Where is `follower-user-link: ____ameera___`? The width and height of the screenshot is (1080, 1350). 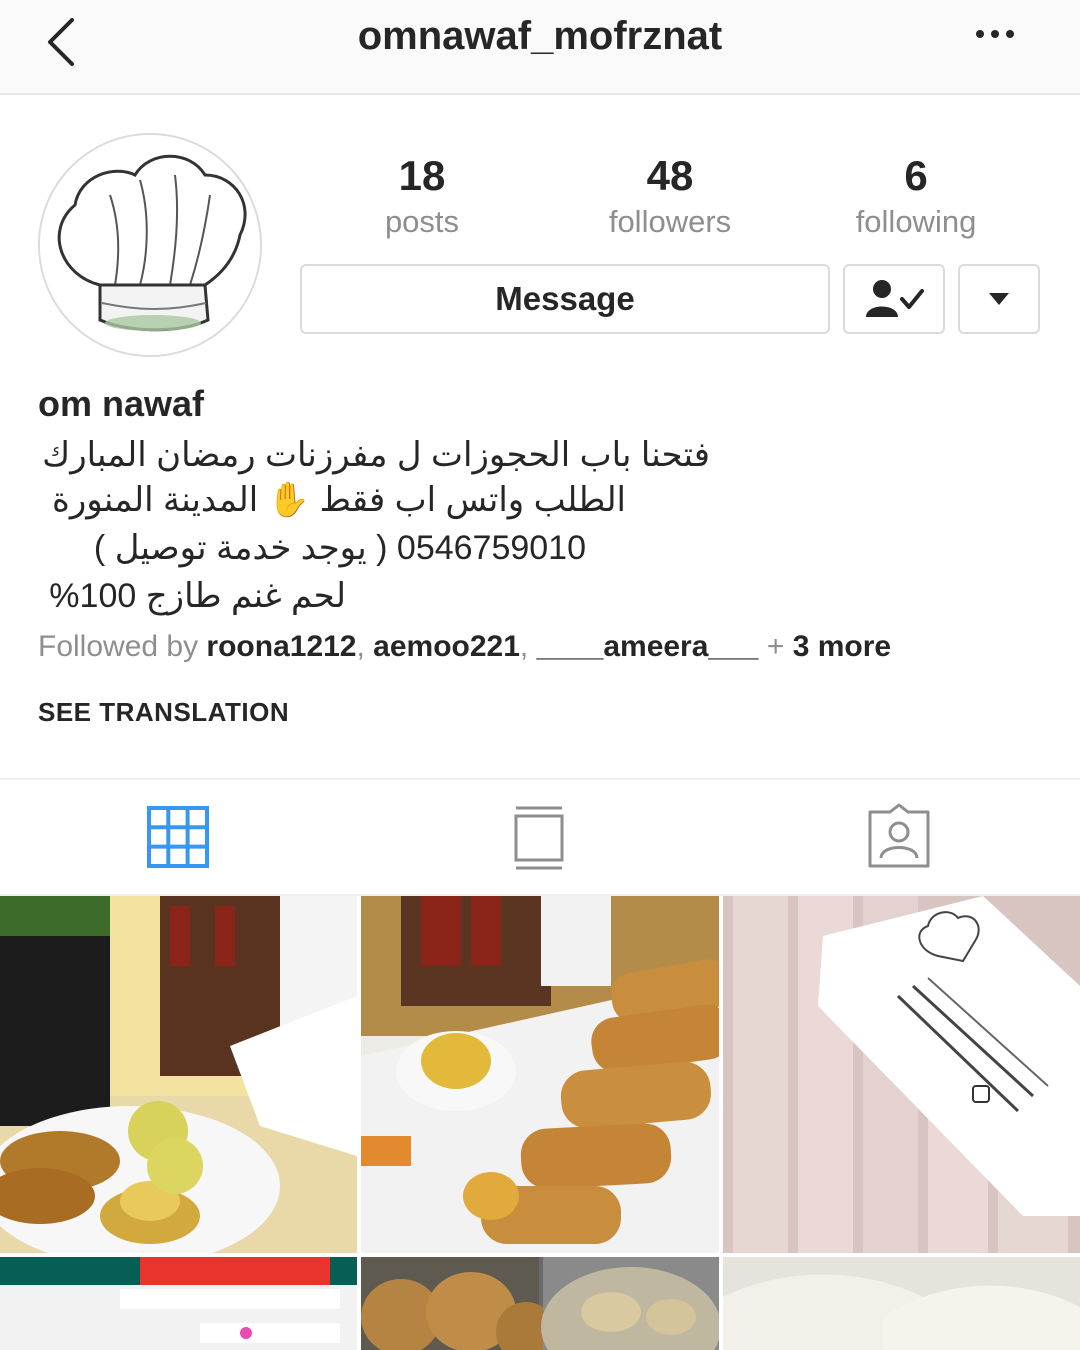 follower-user-link: ____ameera___ is located at coordinates (648, 646).